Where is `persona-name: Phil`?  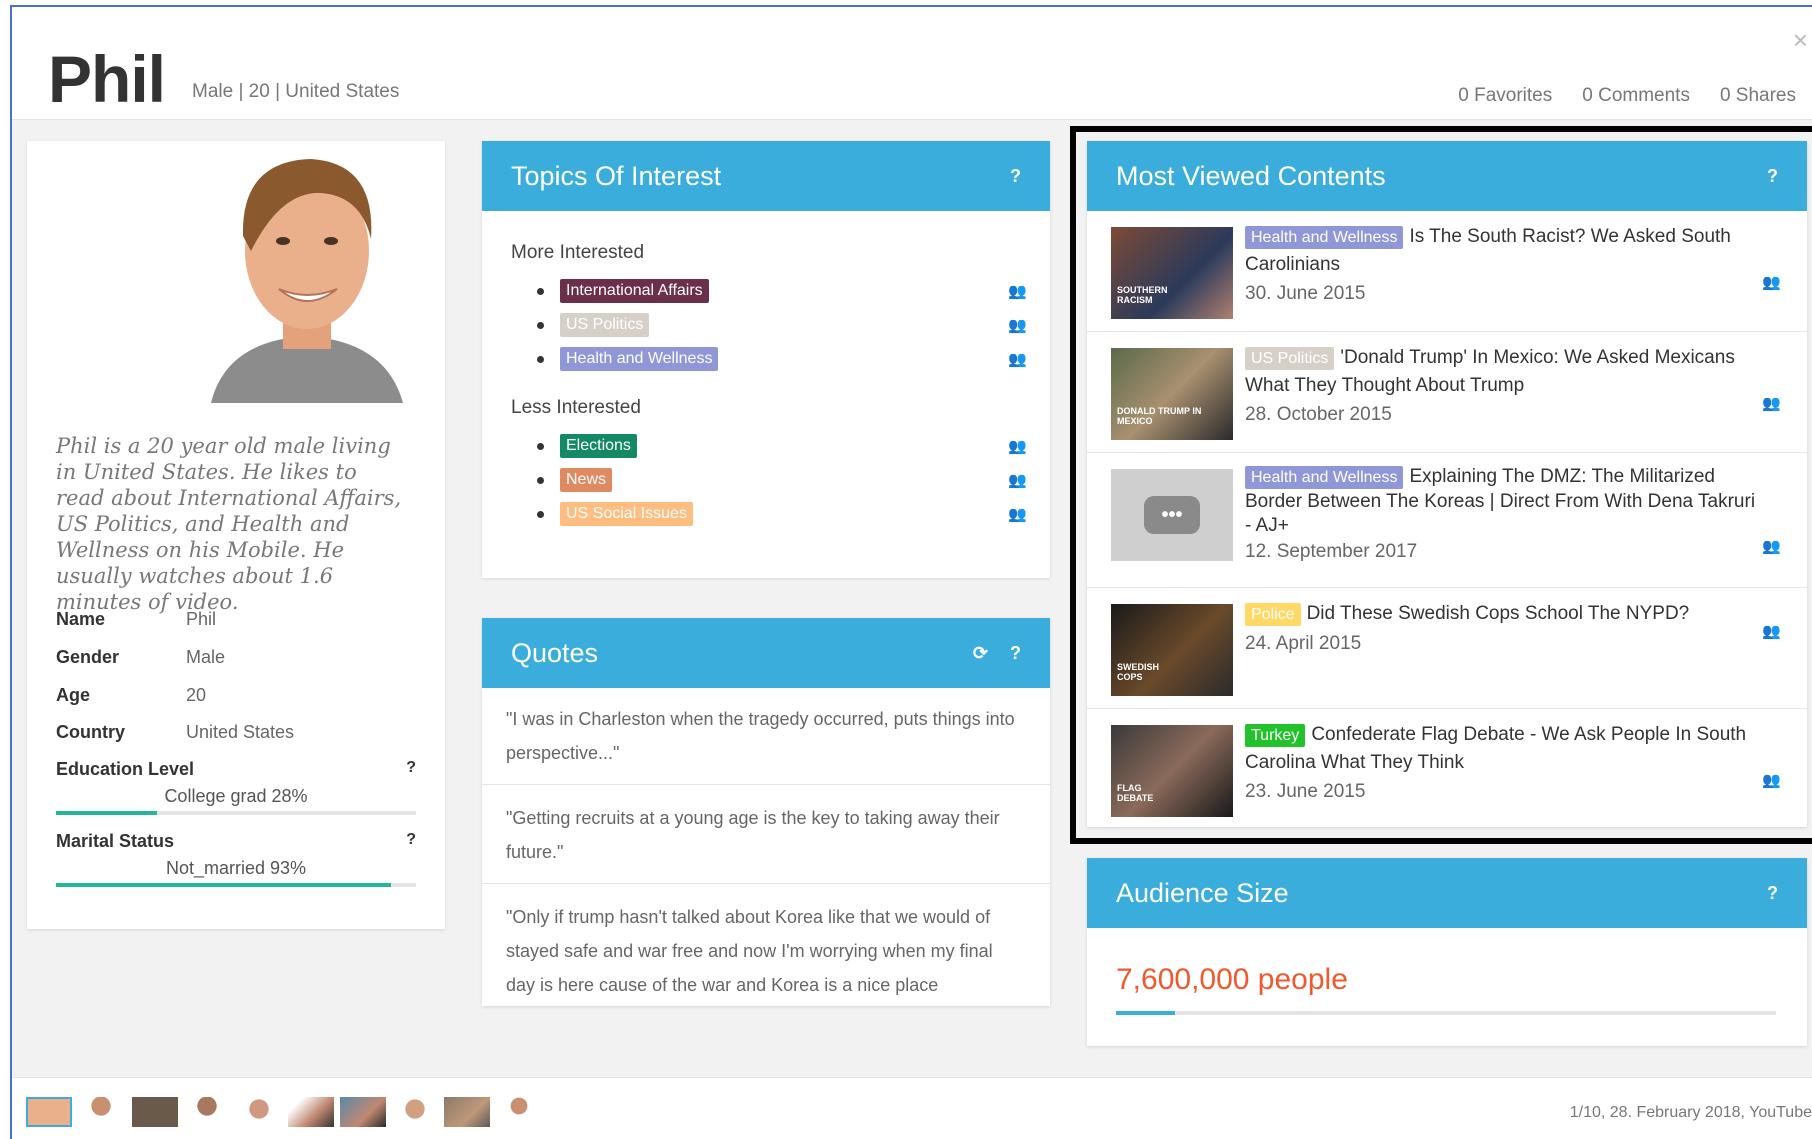
persona-name: Phil is located at coordinates (107, 79).